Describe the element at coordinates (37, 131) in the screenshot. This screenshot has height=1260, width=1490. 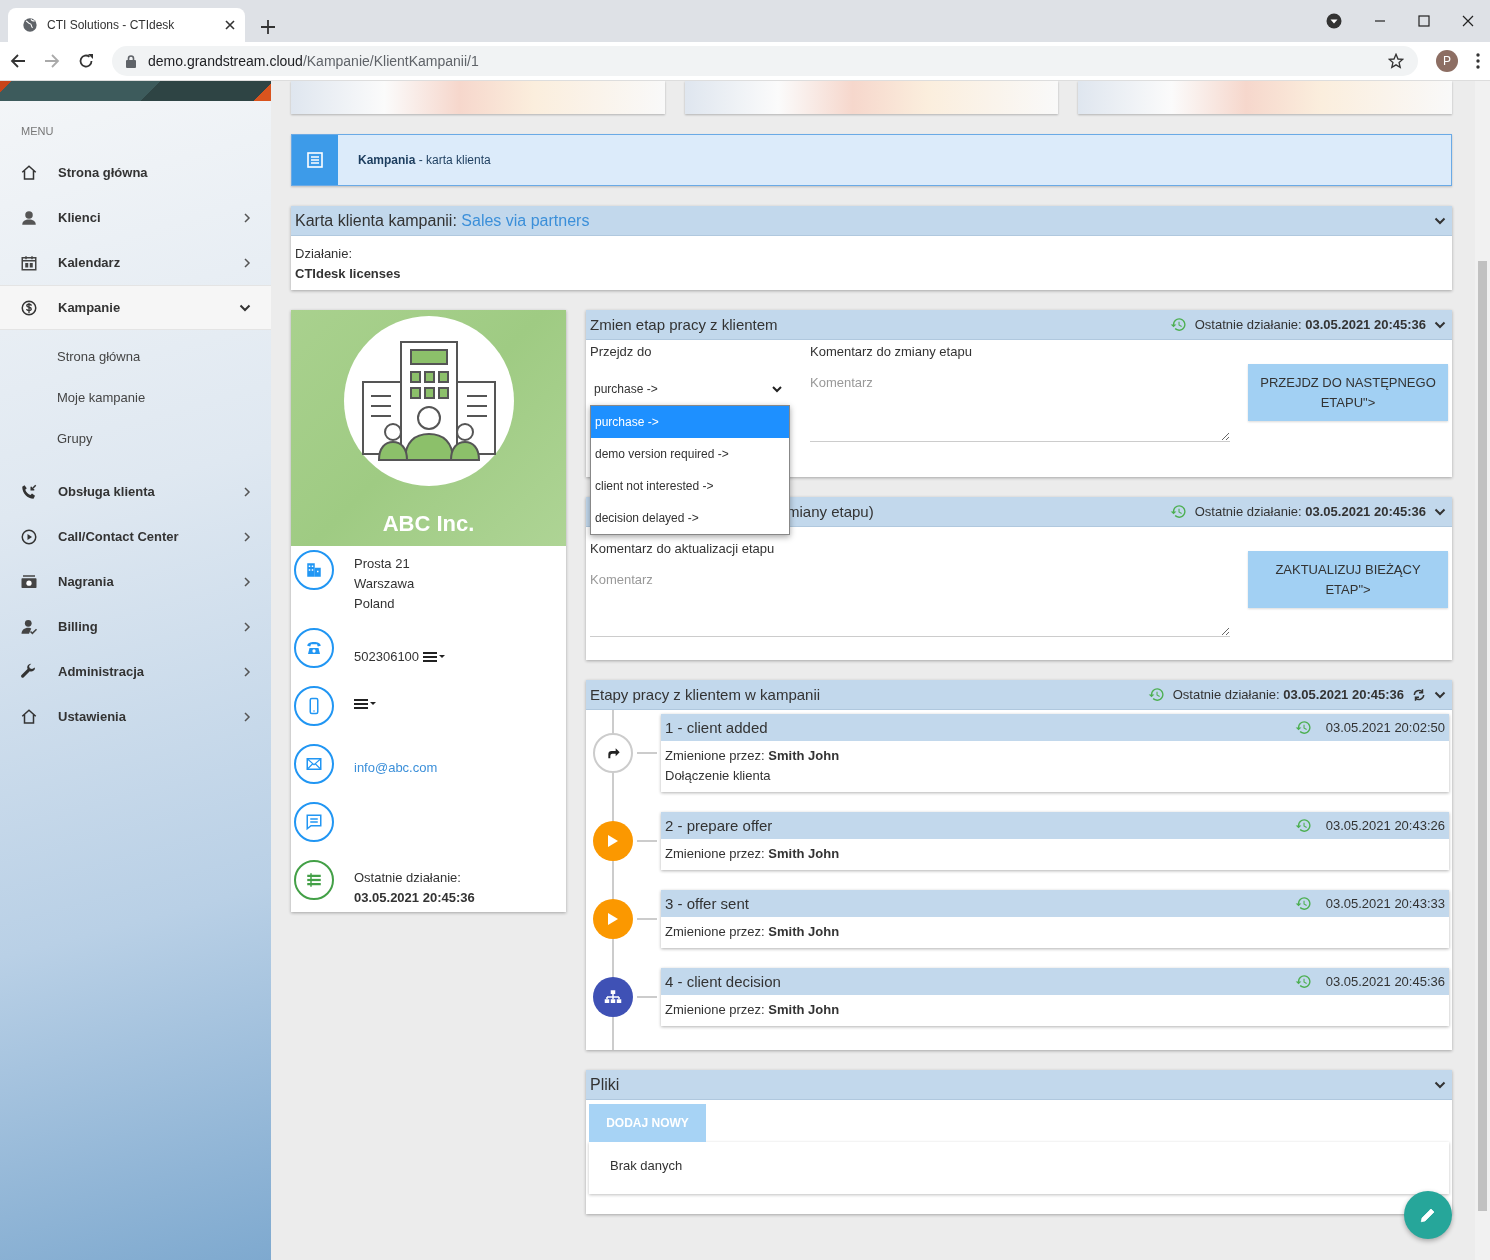
I see `menu-heading: MENU` at that location.